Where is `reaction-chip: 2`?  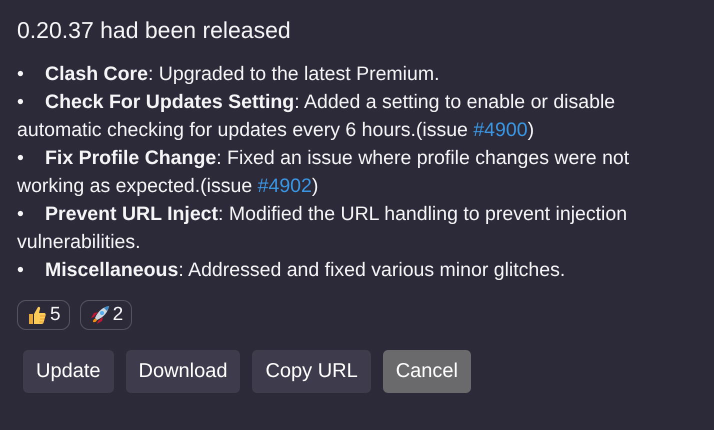 reaction-chip: 2 is located at coordinates (106, 315).